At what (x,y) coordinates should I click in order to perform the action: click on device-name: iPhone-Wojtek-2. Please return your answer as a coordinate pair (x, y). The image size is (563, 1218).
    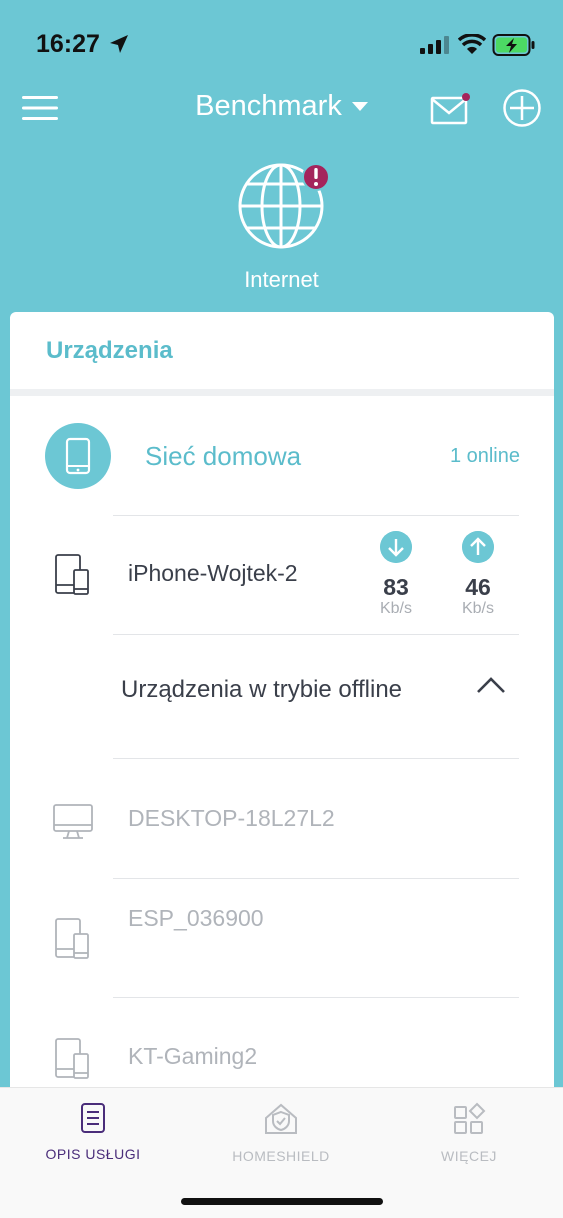
    Looking at the image, I should click on (213, 573).